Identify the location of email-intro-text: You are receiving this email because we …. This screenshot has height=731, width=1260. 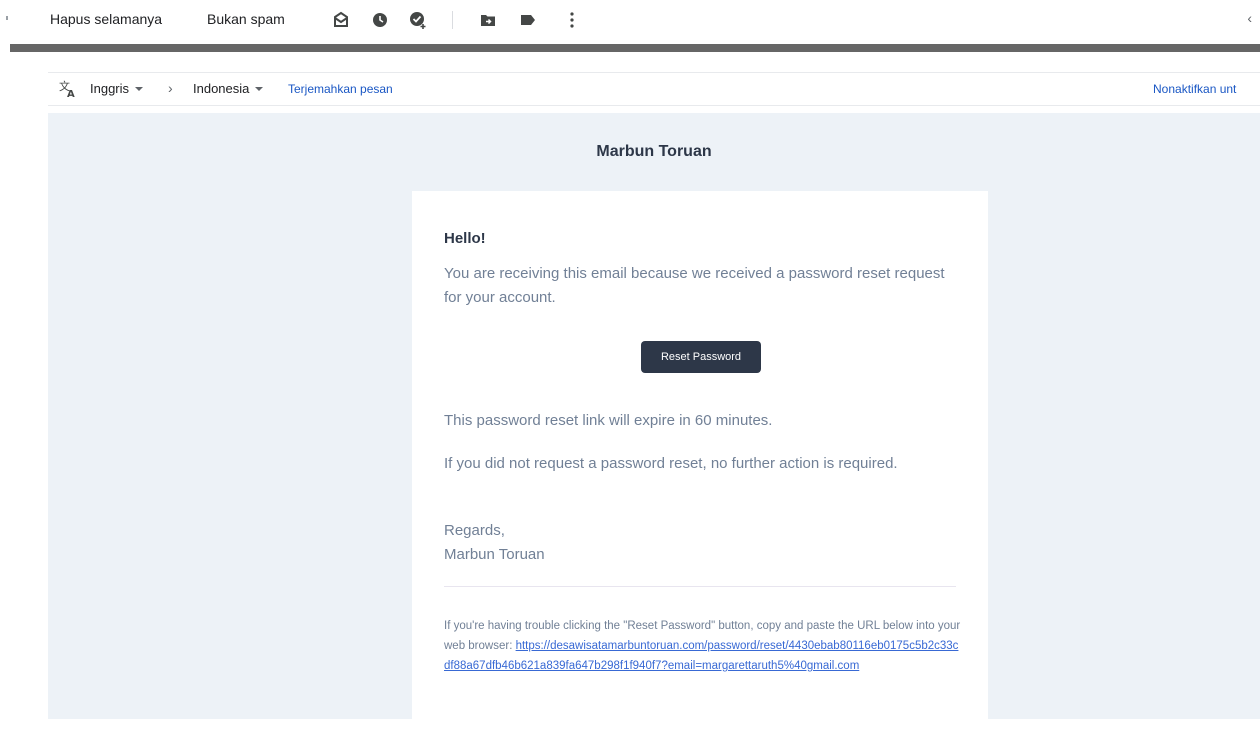
(694, 285).